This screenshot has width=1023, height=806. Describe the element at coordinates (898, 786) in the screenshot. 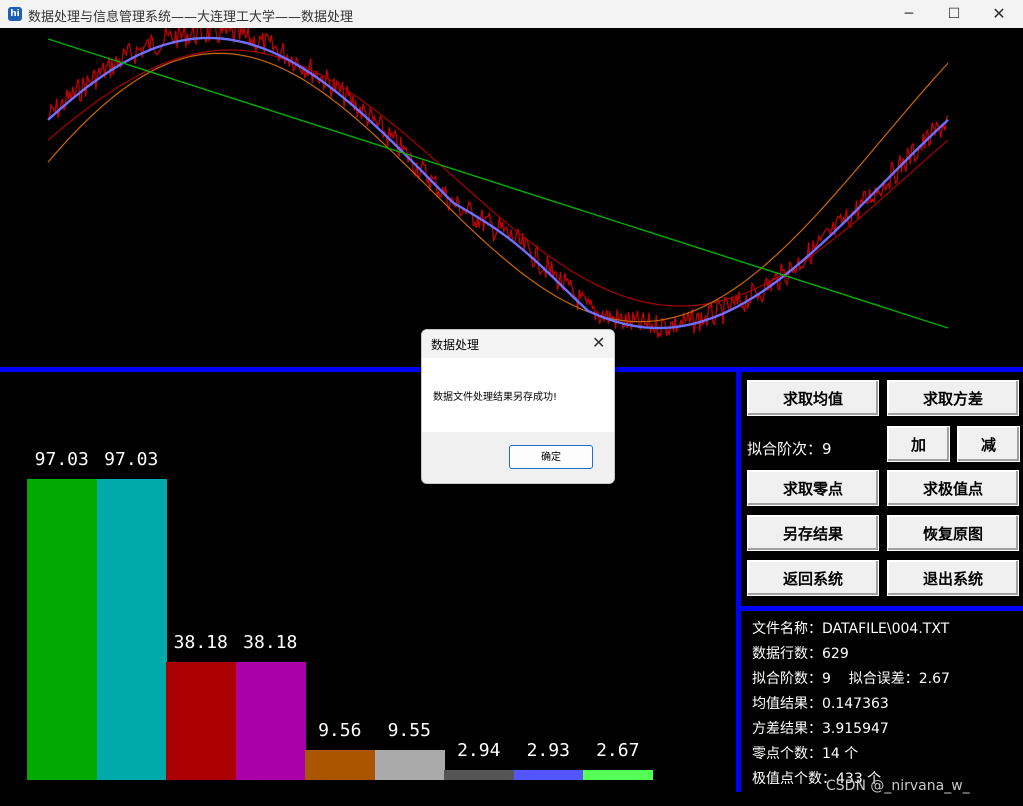

I see `watermark: CSDN @_nirvana_w_` at that location.